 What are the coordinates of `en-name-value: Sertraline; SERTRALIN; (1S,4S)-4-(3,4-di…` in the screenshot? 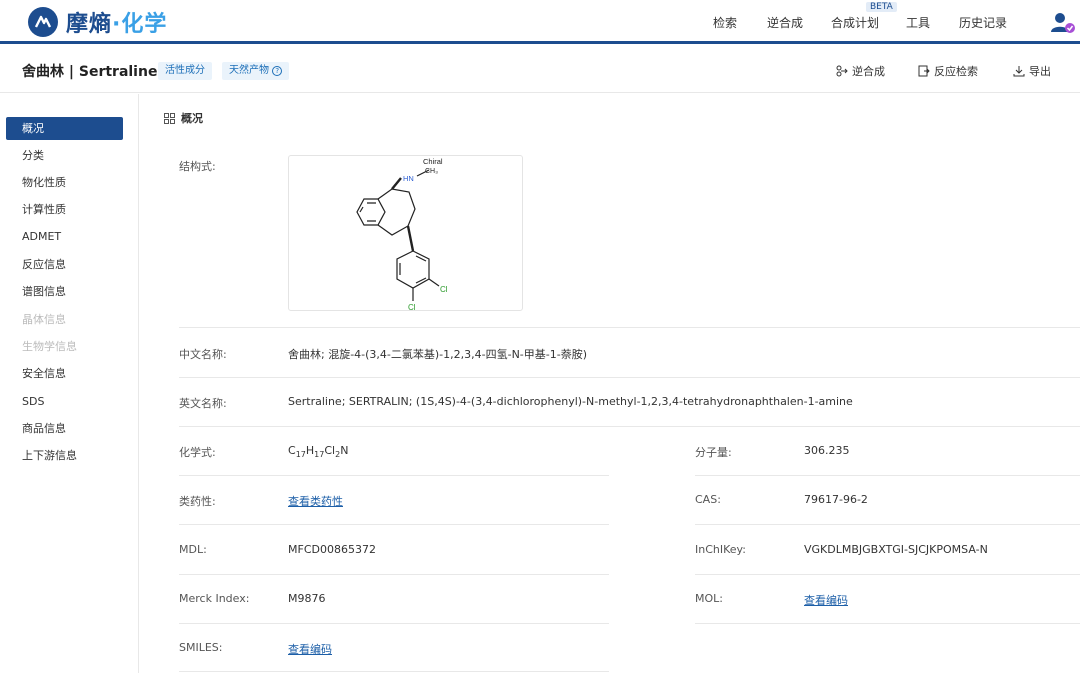 It's located at (570, 401).